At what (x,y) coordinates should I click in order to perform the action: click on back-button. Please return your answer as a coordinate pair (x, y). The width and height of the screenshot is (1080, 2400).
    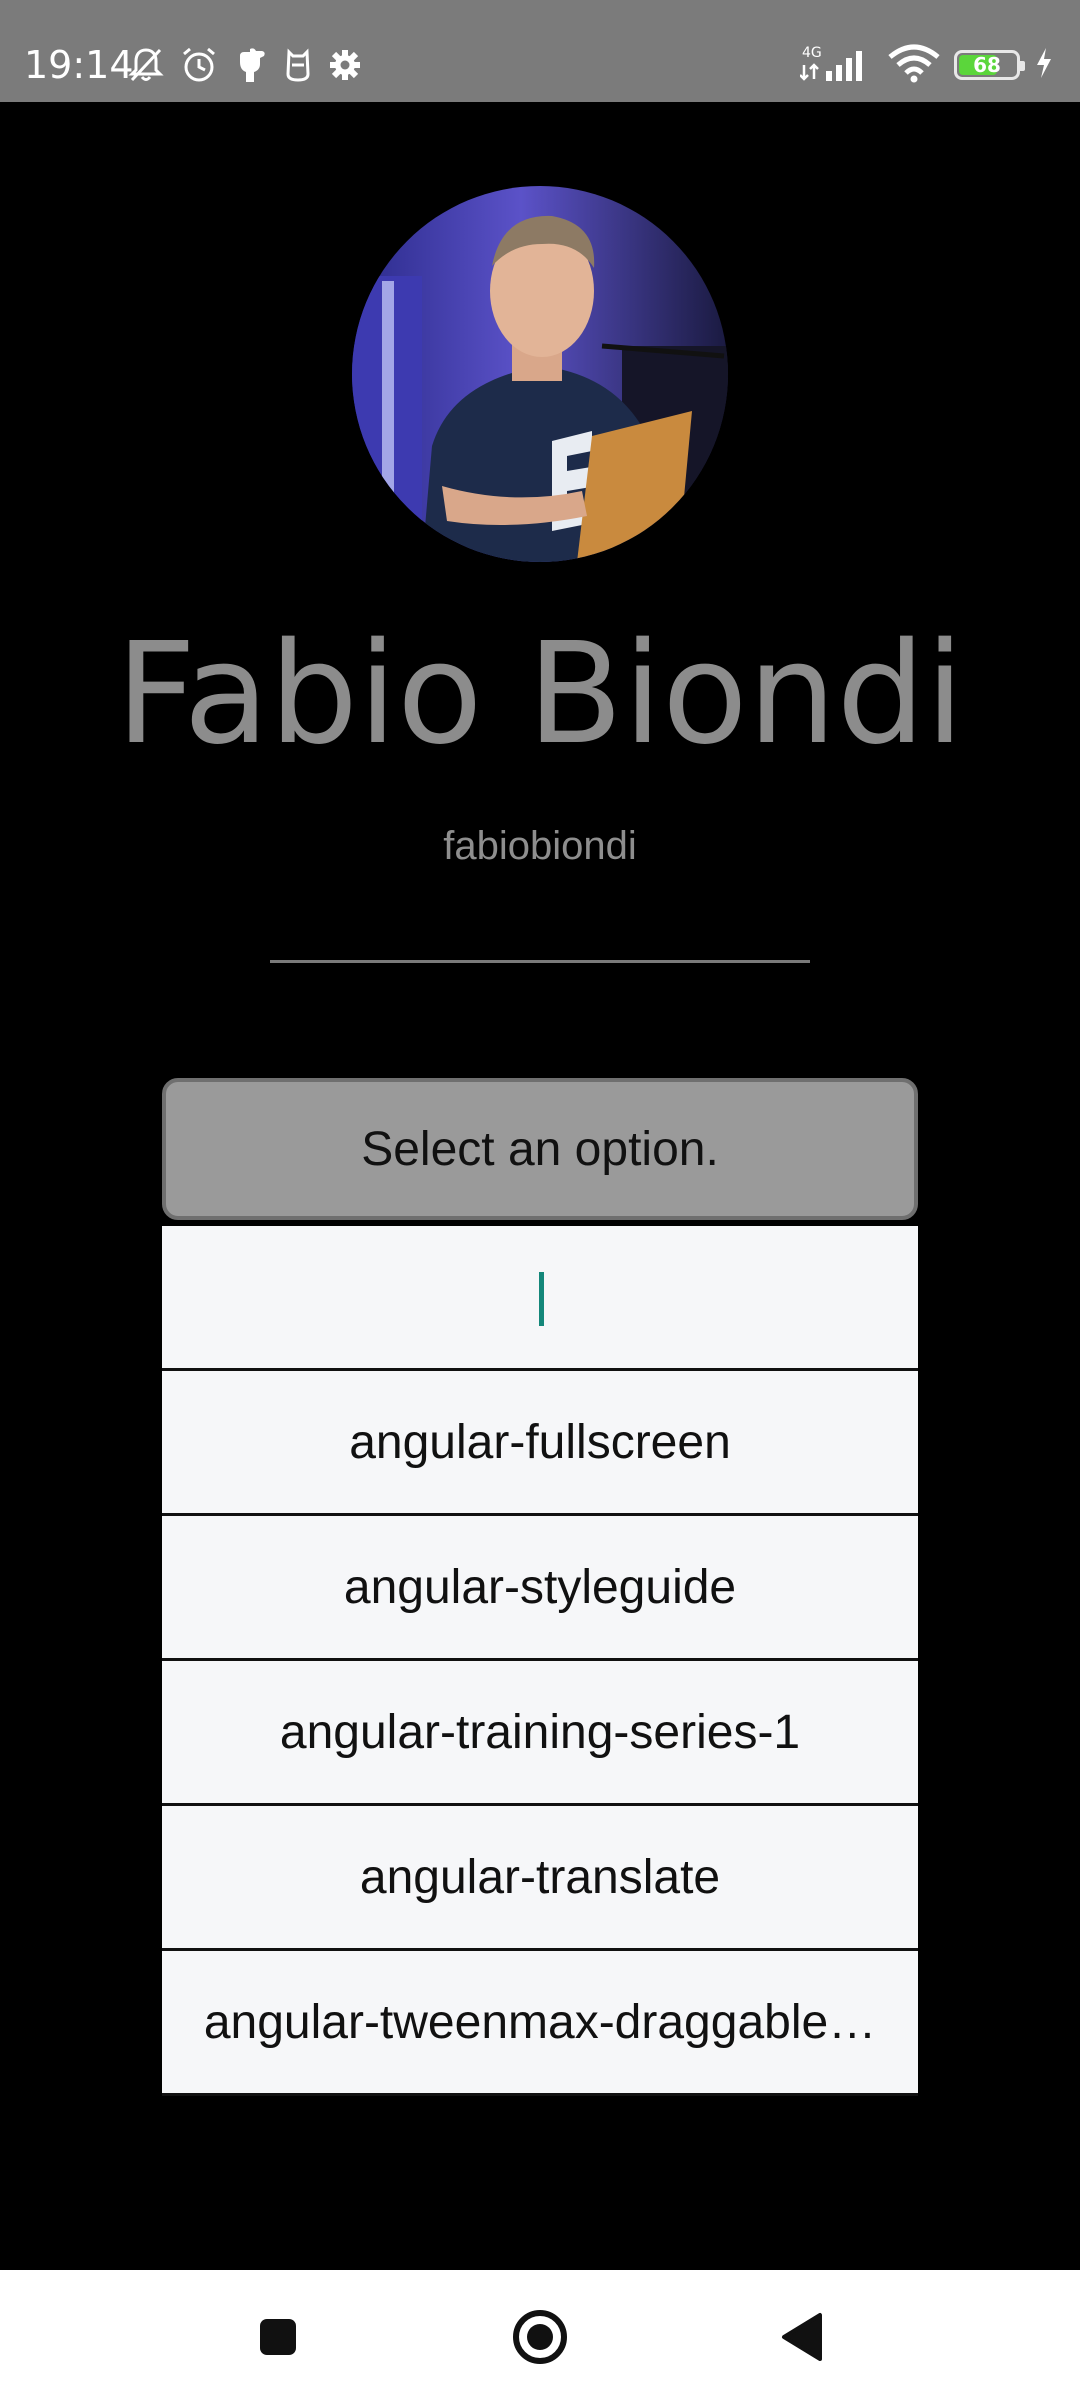
    Looking at the image, I should click on (802, 2337).